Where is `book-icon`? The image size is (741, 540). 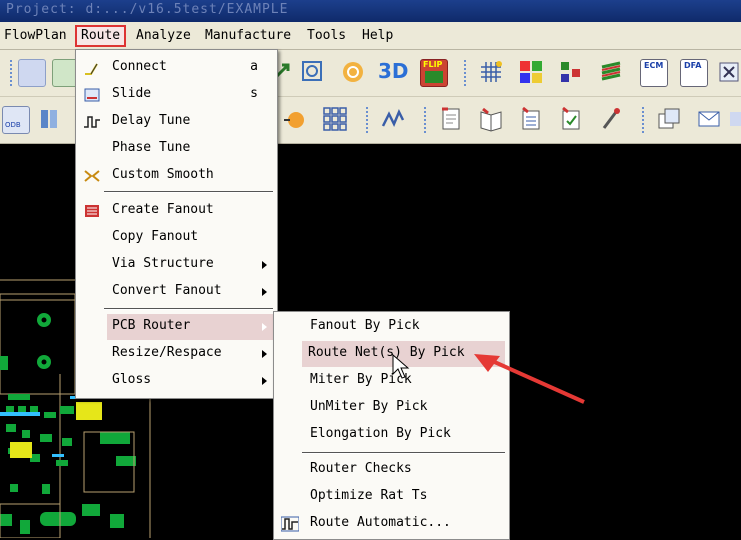 book-icon is located at coordinates (491, 119).